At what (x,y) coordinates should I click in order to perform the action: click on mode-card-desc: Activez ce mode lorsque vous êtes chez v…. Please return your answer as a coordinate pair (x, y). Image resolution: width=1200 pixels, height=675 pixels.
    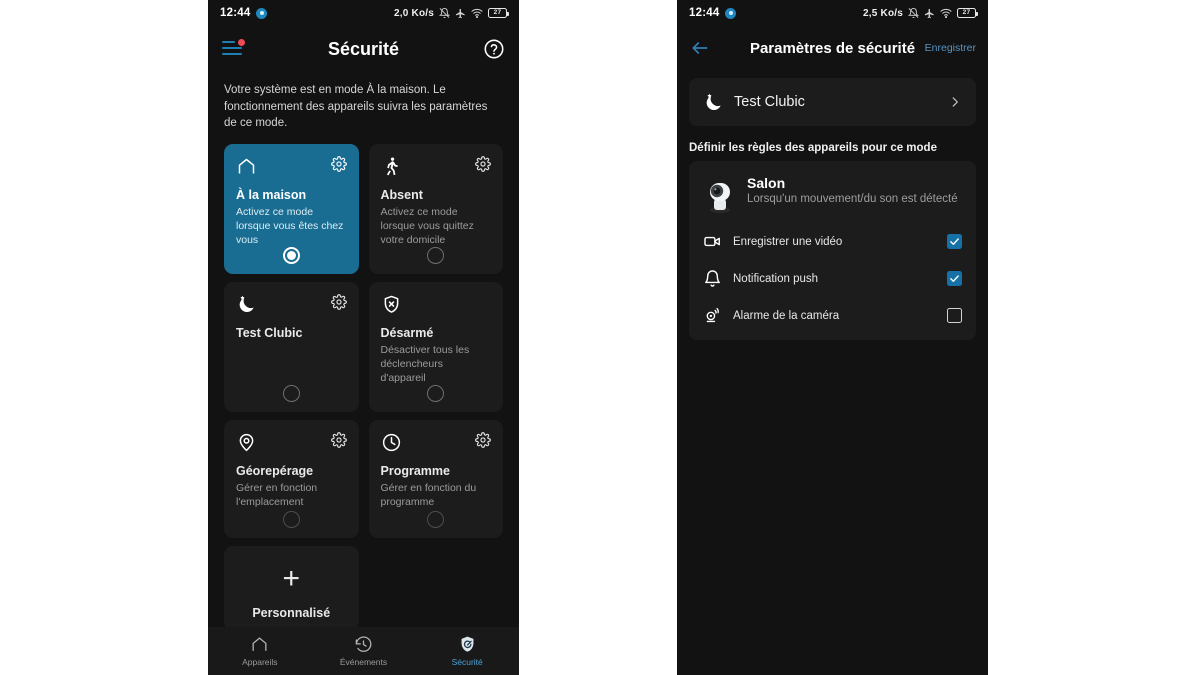
    Looking at the image, I should click on (290, 225).